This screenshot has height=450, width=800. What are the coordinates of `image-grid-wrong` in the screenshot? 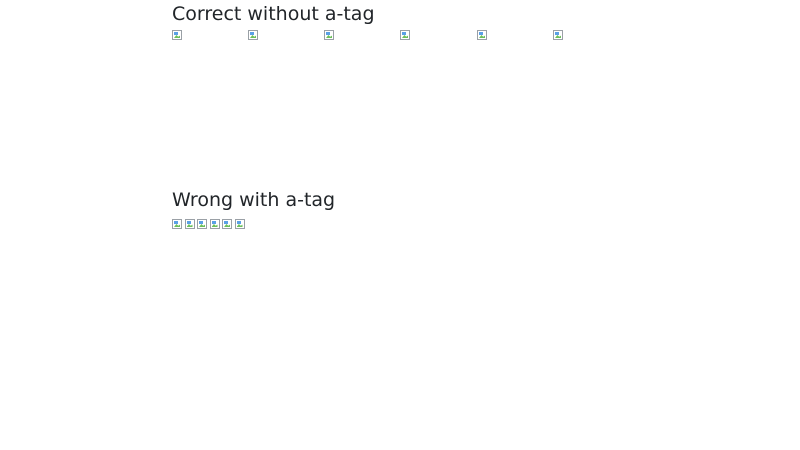 It's located at (209, 224).